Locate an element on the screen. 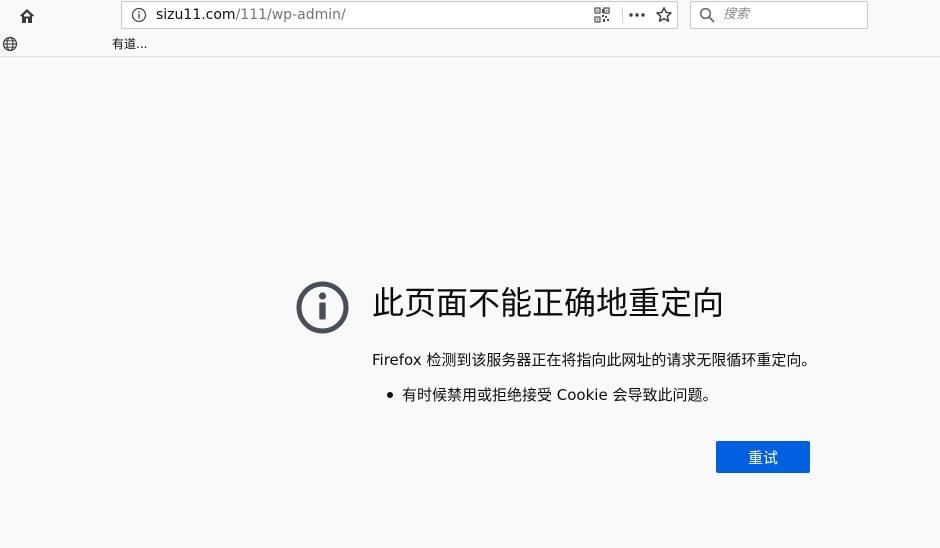 This screenshot has height=548, width=940. star-icon is located at coordinates (664, 15).